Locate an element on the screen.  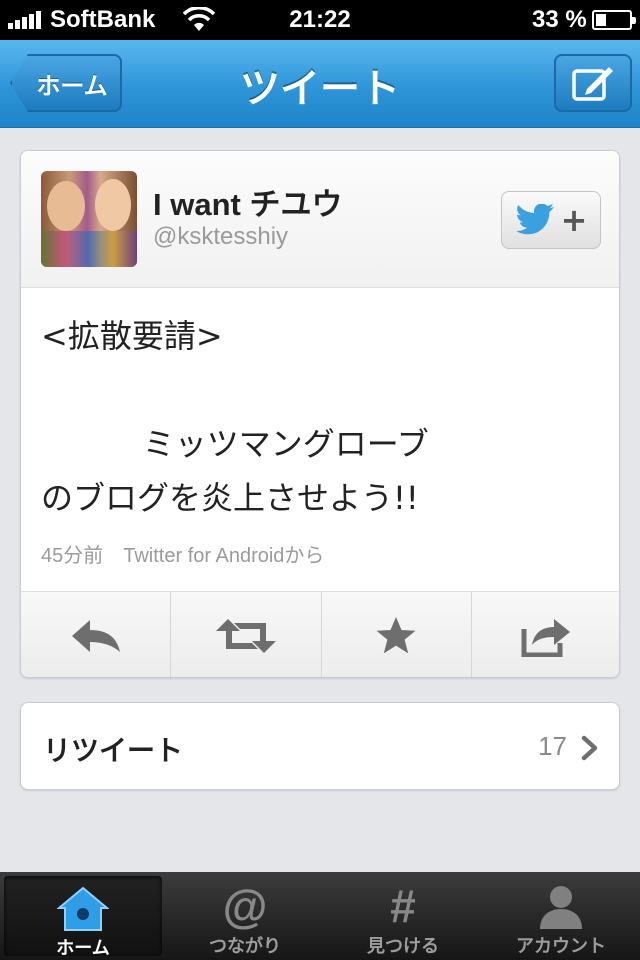
tweet-text: <拡散要請> ミッツマングローブ のブログを炎上させよう!! is located at coordinates (235, 417).